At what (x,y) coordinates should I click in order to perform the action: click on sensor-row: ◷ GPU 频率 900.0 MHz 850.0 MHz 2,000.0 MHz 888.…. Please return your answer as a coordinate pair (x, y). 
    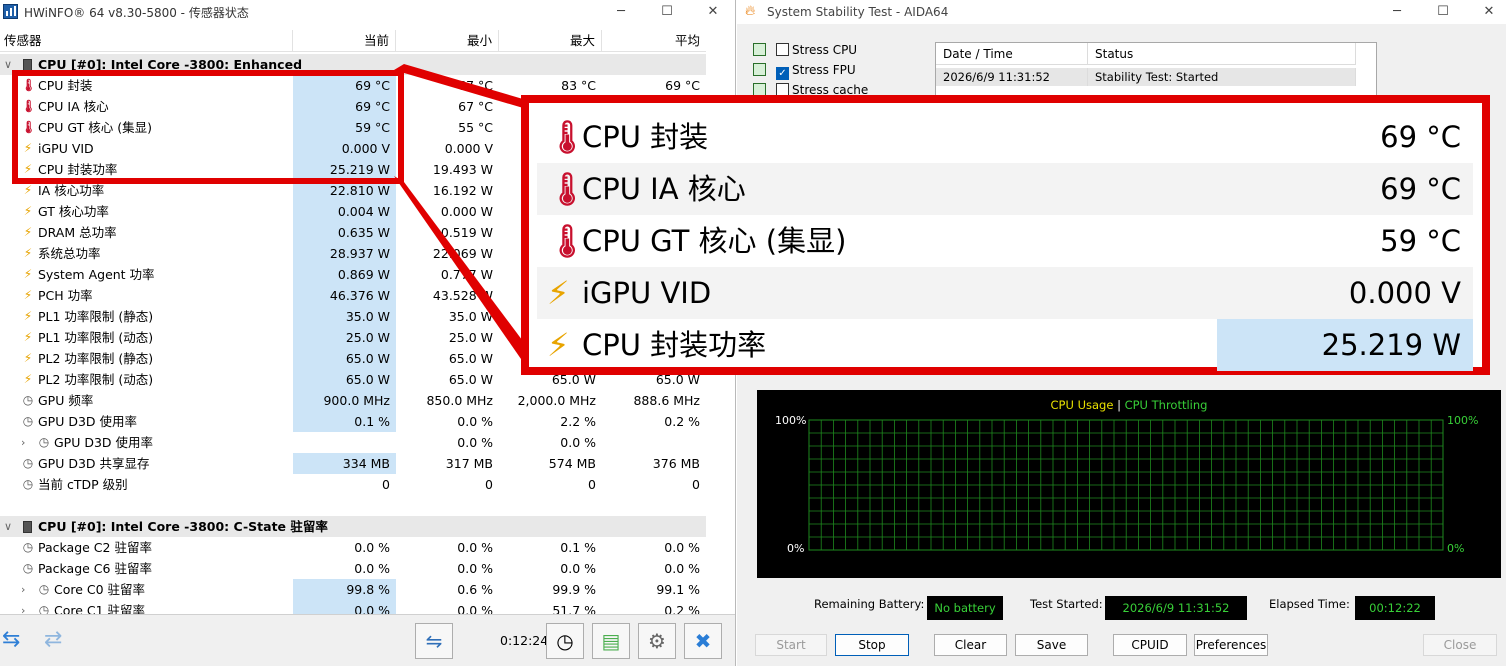
    Looking at the image, I should click on (353, 400).